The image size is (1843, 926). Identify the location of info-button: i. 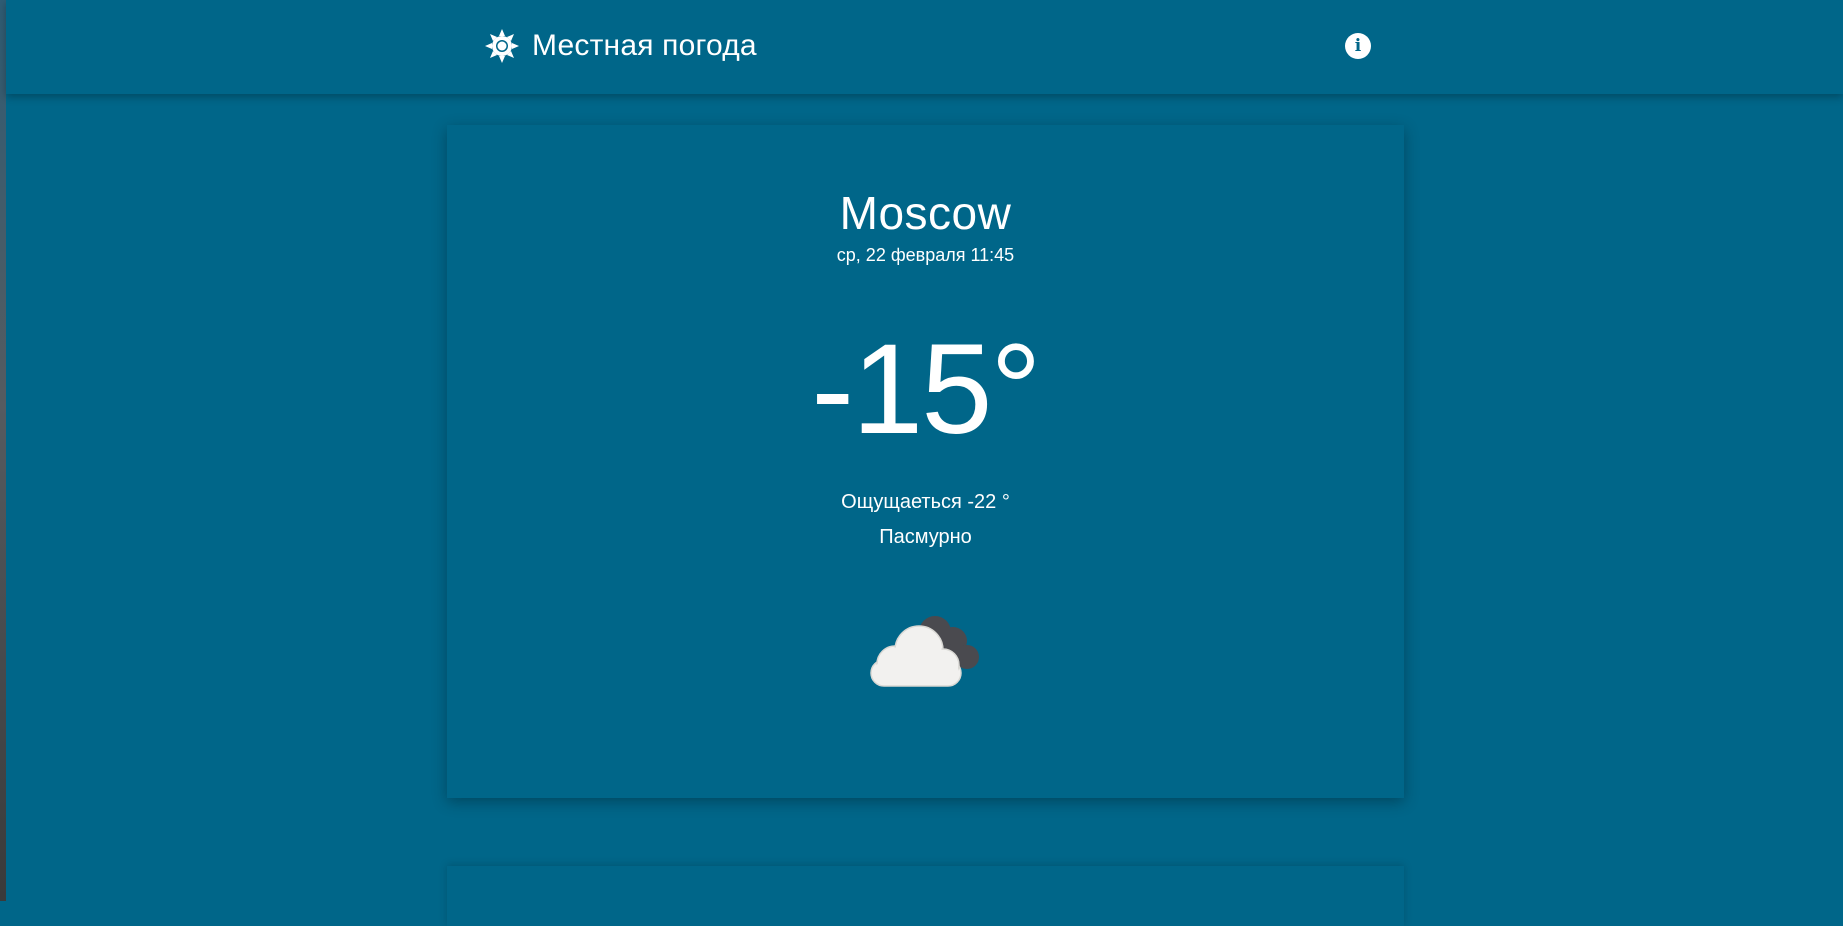
(1358, 46).